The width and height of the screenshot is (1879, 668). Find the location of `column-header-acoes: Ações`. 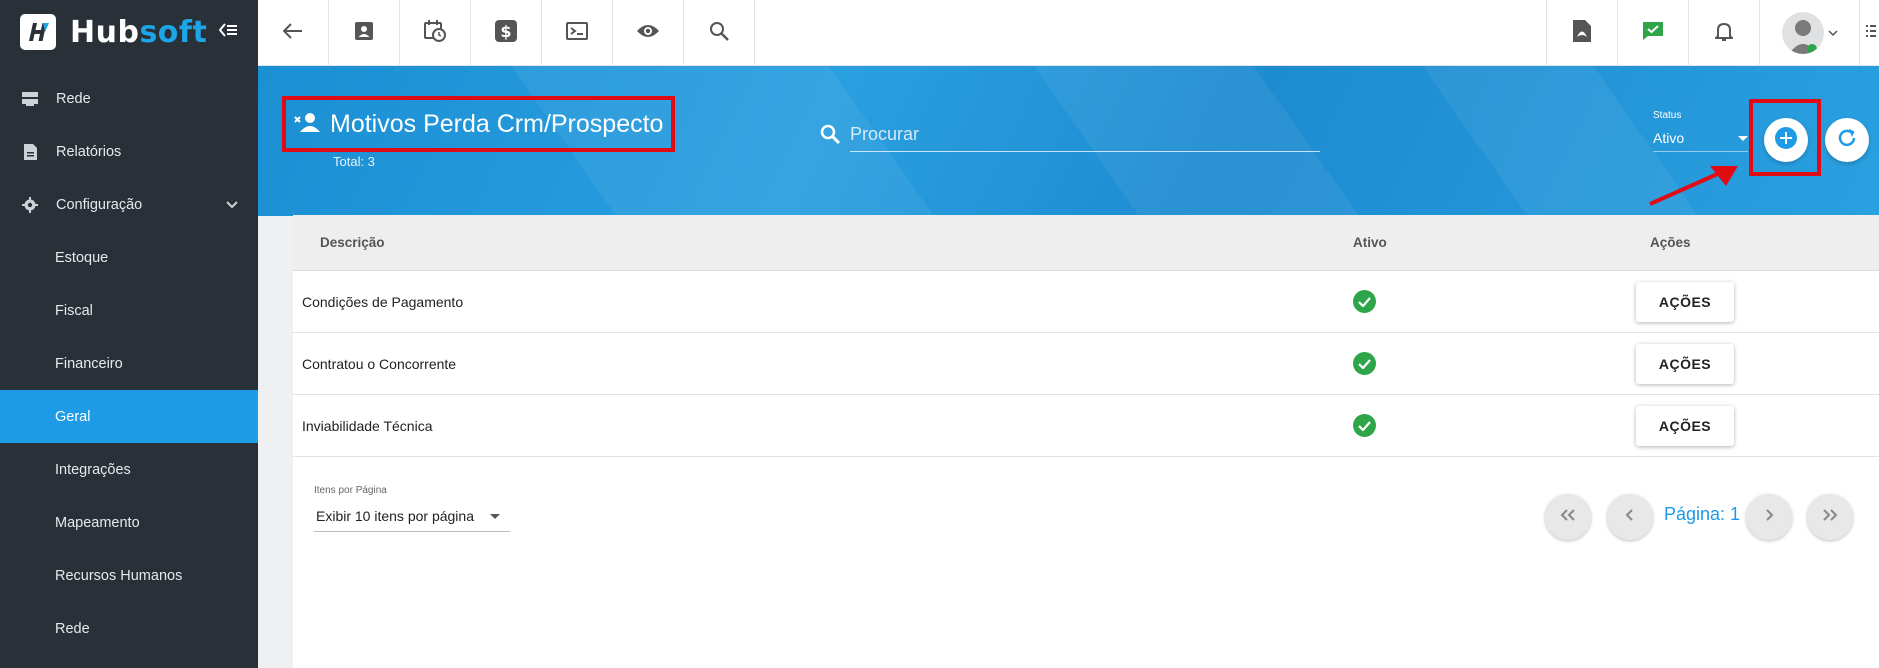

column-header-acoes: Ações is located at coordinates (1670, 242).